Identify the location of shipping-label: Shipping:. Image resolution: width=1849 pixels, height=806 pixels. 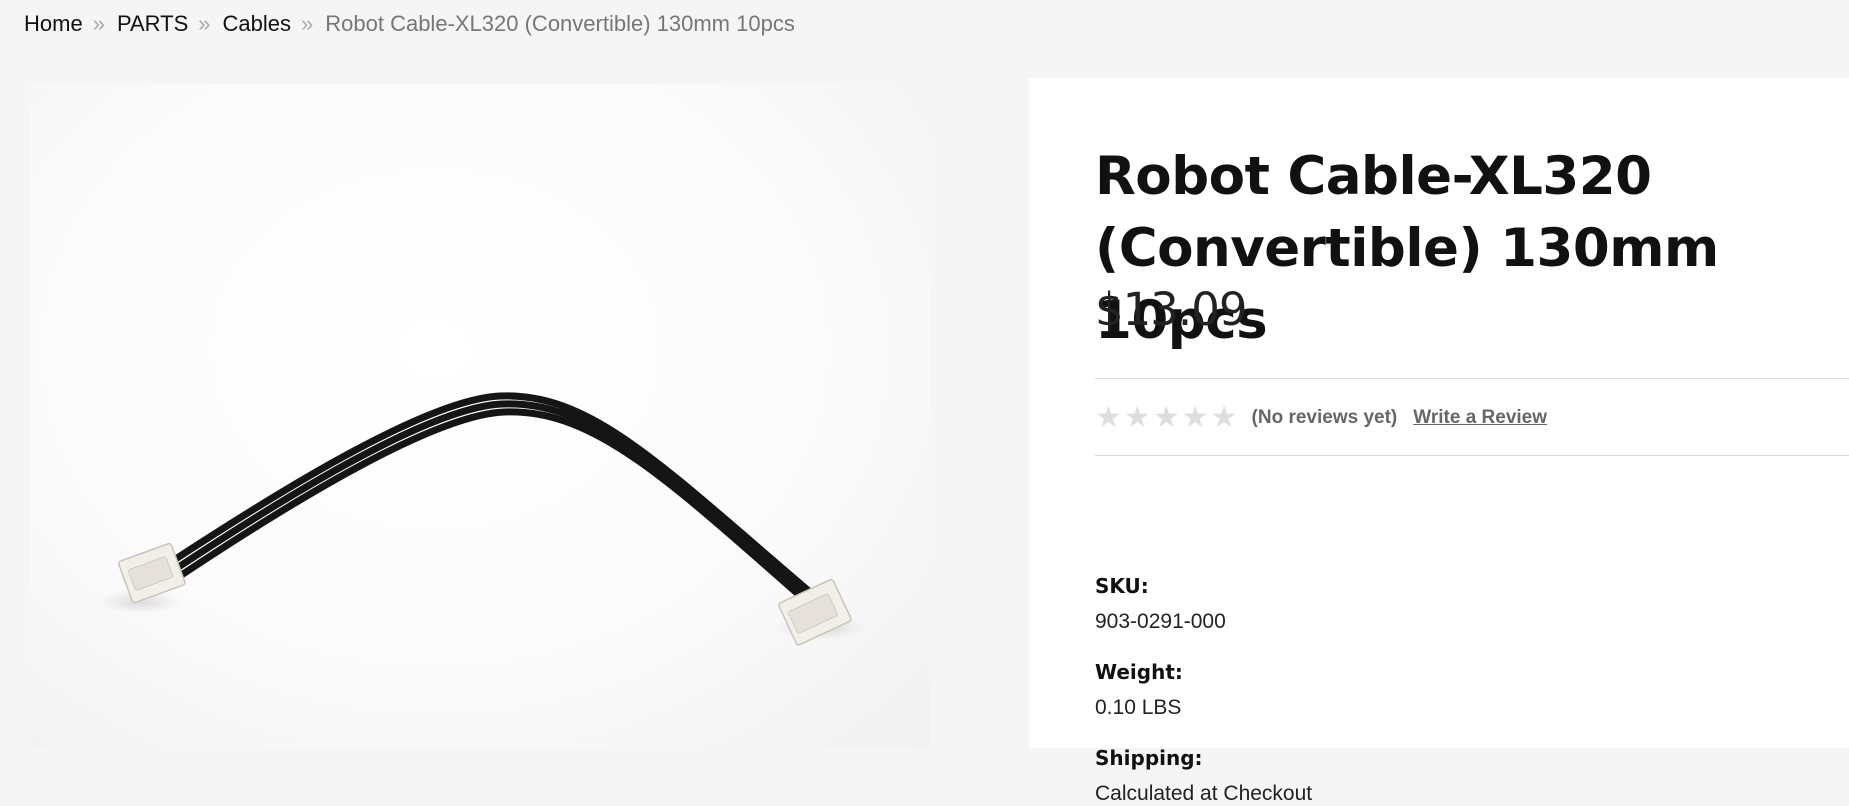
(1149, 758).